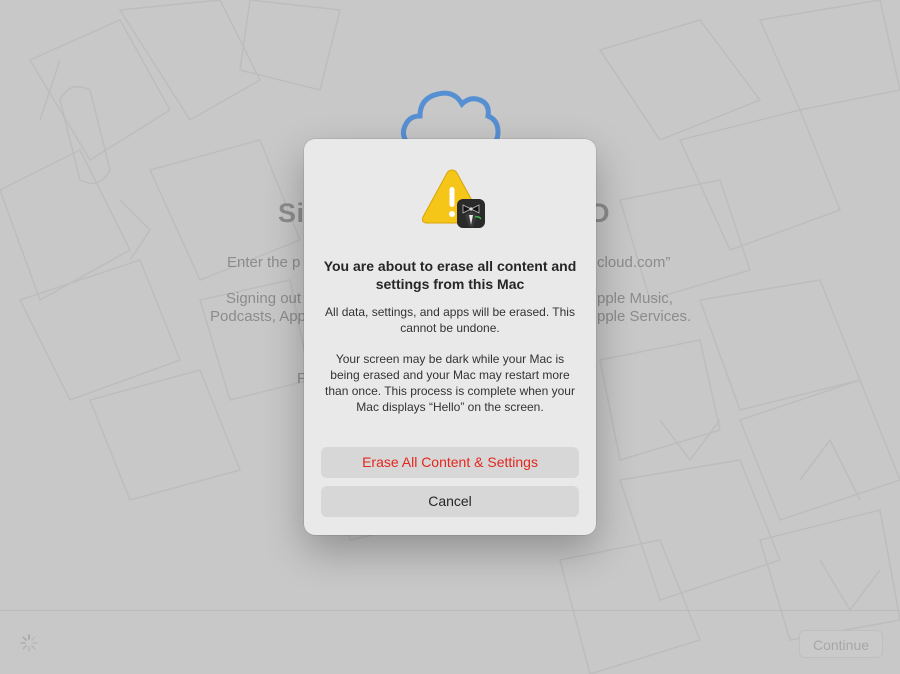  I want to click on assistant-icon, so click(471, 213).